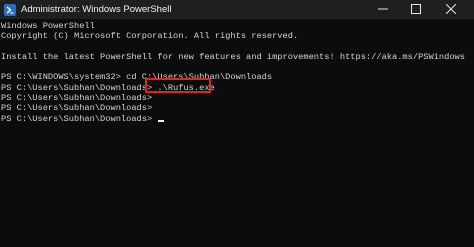  What do you see at coordinates (96, 9) in the screenshot?
I see `window-title: Administrator: Windows PowerShell` at bounding box center [96, 9].